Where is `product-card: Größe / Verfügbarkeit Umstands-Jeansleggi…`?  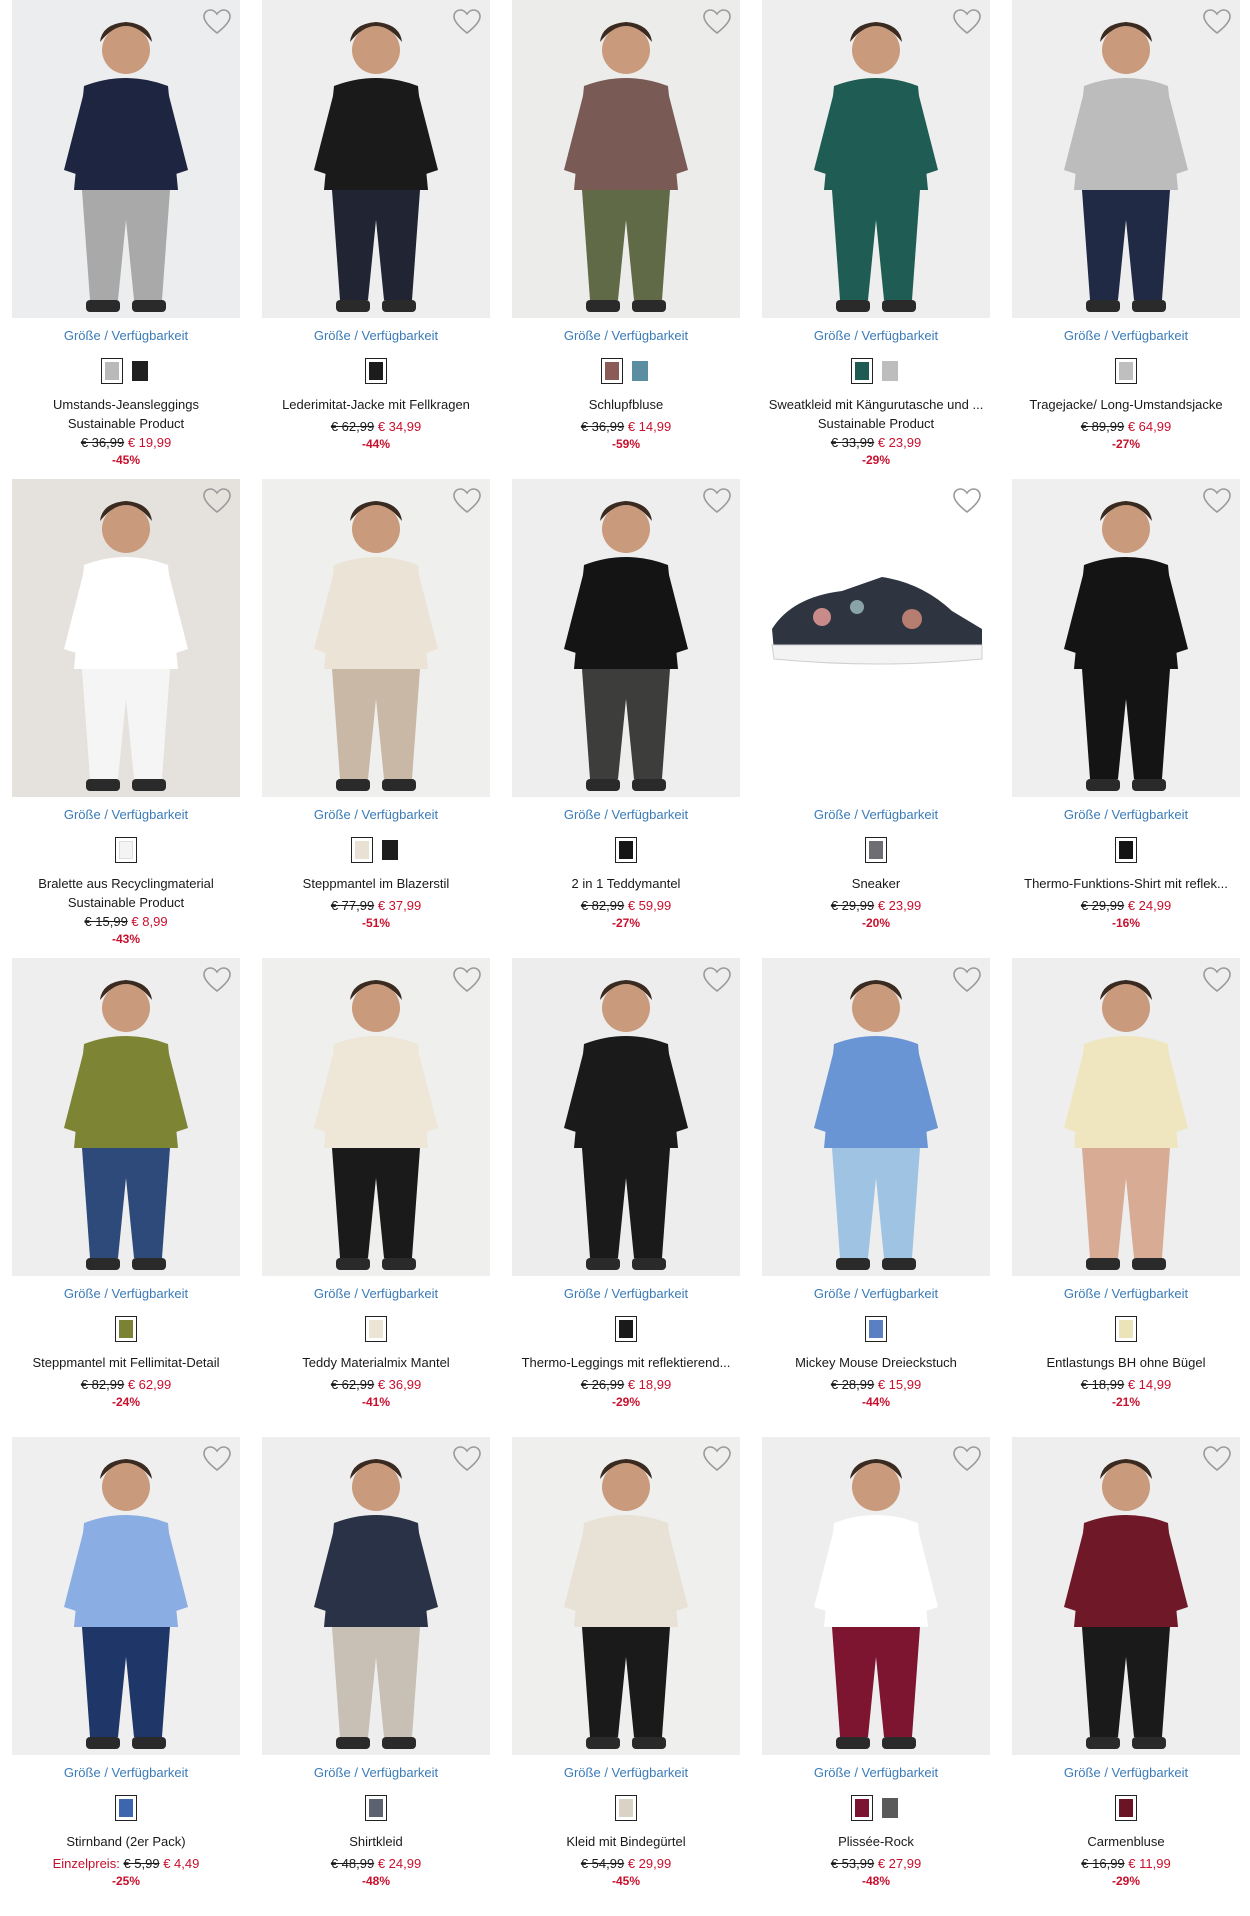 product-card: Größe / Verfügbarkeit Umstands-Jeansleggi… is located at coordinates (126, 235).